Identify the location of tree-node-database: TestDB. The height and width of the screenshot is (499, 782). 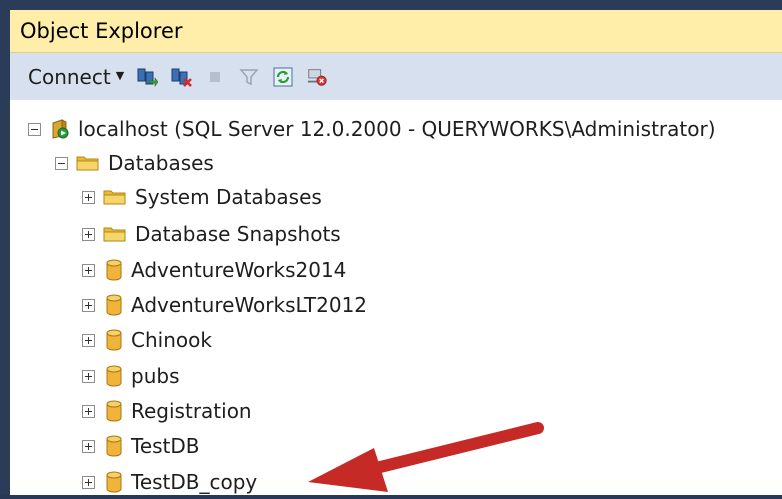
(141, 446).